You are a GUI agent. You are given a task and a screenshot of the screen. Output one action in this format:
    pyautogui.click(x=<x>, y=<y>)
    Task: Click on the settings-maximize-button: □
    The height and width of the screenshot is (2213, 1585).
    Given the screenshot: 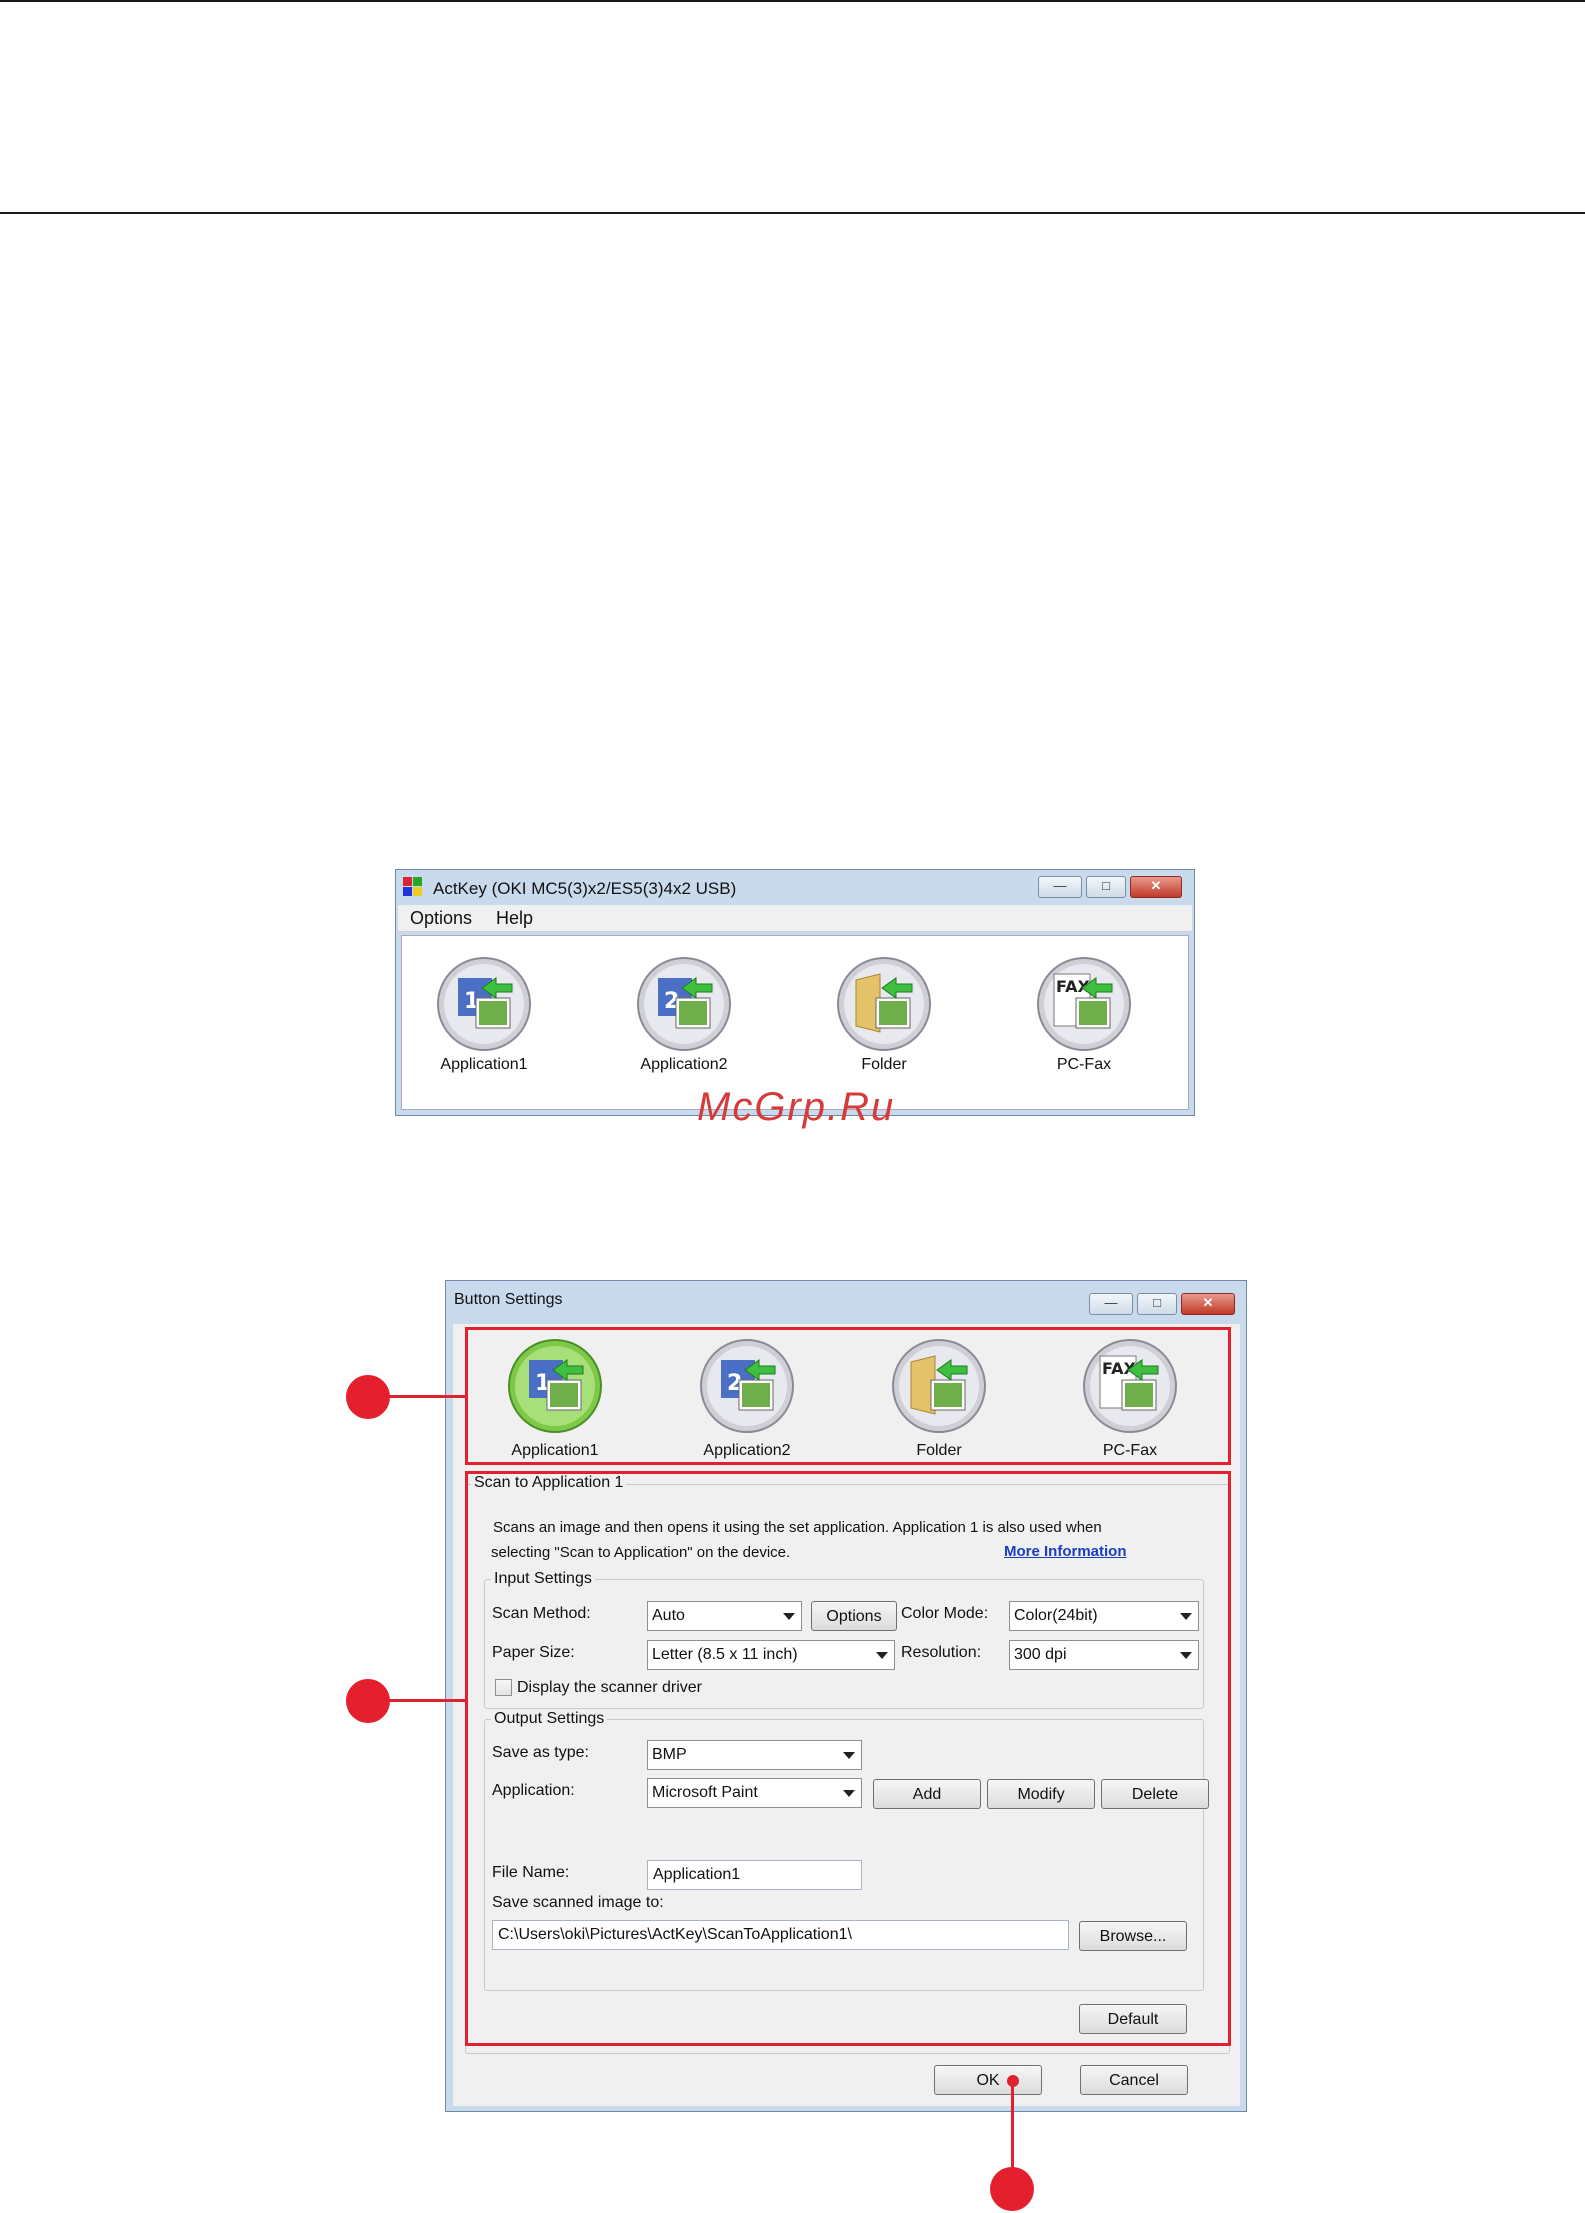 What is the action you would take?
    pyautogui.click(x=1157, y=1304)
    